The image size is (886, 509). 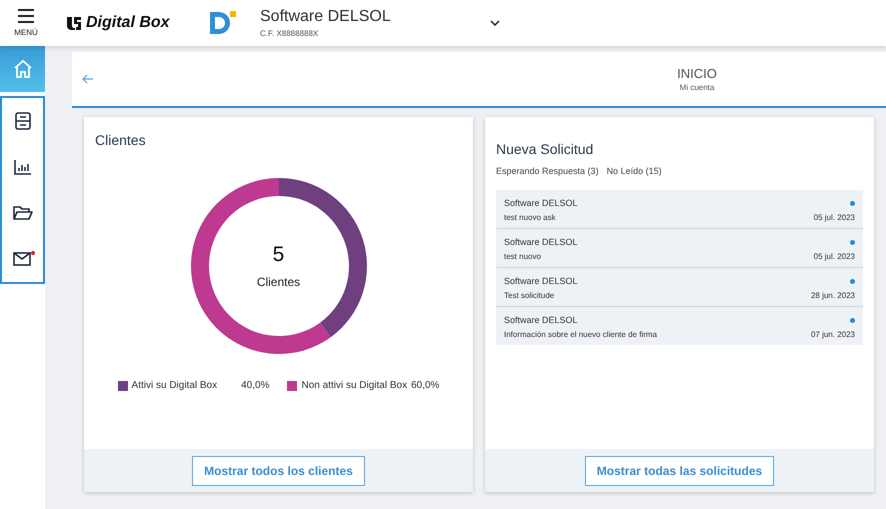 I want to click on request-subject: Información sobre el nuevo cliente de firma, so click(x=580, y=334).